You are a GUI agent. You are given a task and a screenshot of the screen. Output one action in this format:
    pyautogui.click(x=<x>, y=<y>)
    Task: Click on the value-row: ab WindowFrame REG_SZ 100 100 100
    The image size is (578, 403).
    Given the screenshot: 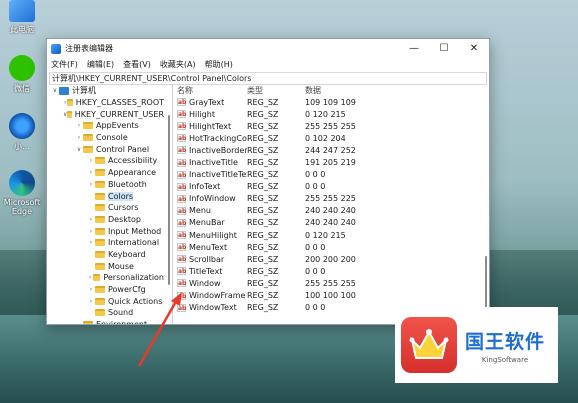 What is the action you would take?
    pyautogui.click(x=331, y=296)
    